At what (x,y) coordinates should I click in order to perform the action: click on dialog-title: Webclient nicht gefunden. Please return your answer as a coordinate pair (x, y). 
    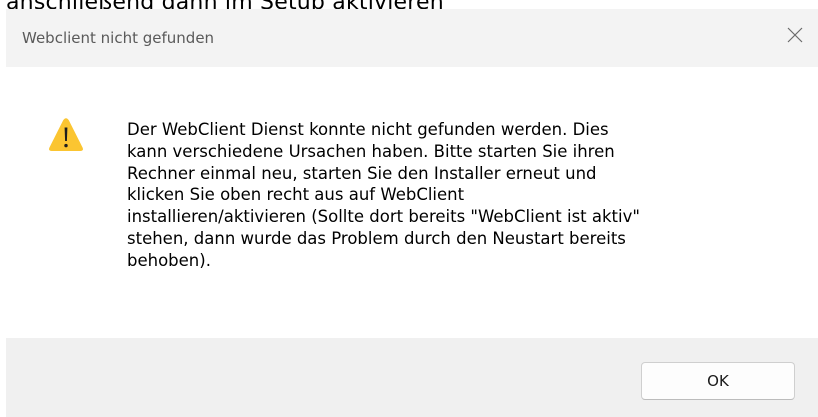
    Looking at the image, I should click on (118, 38).